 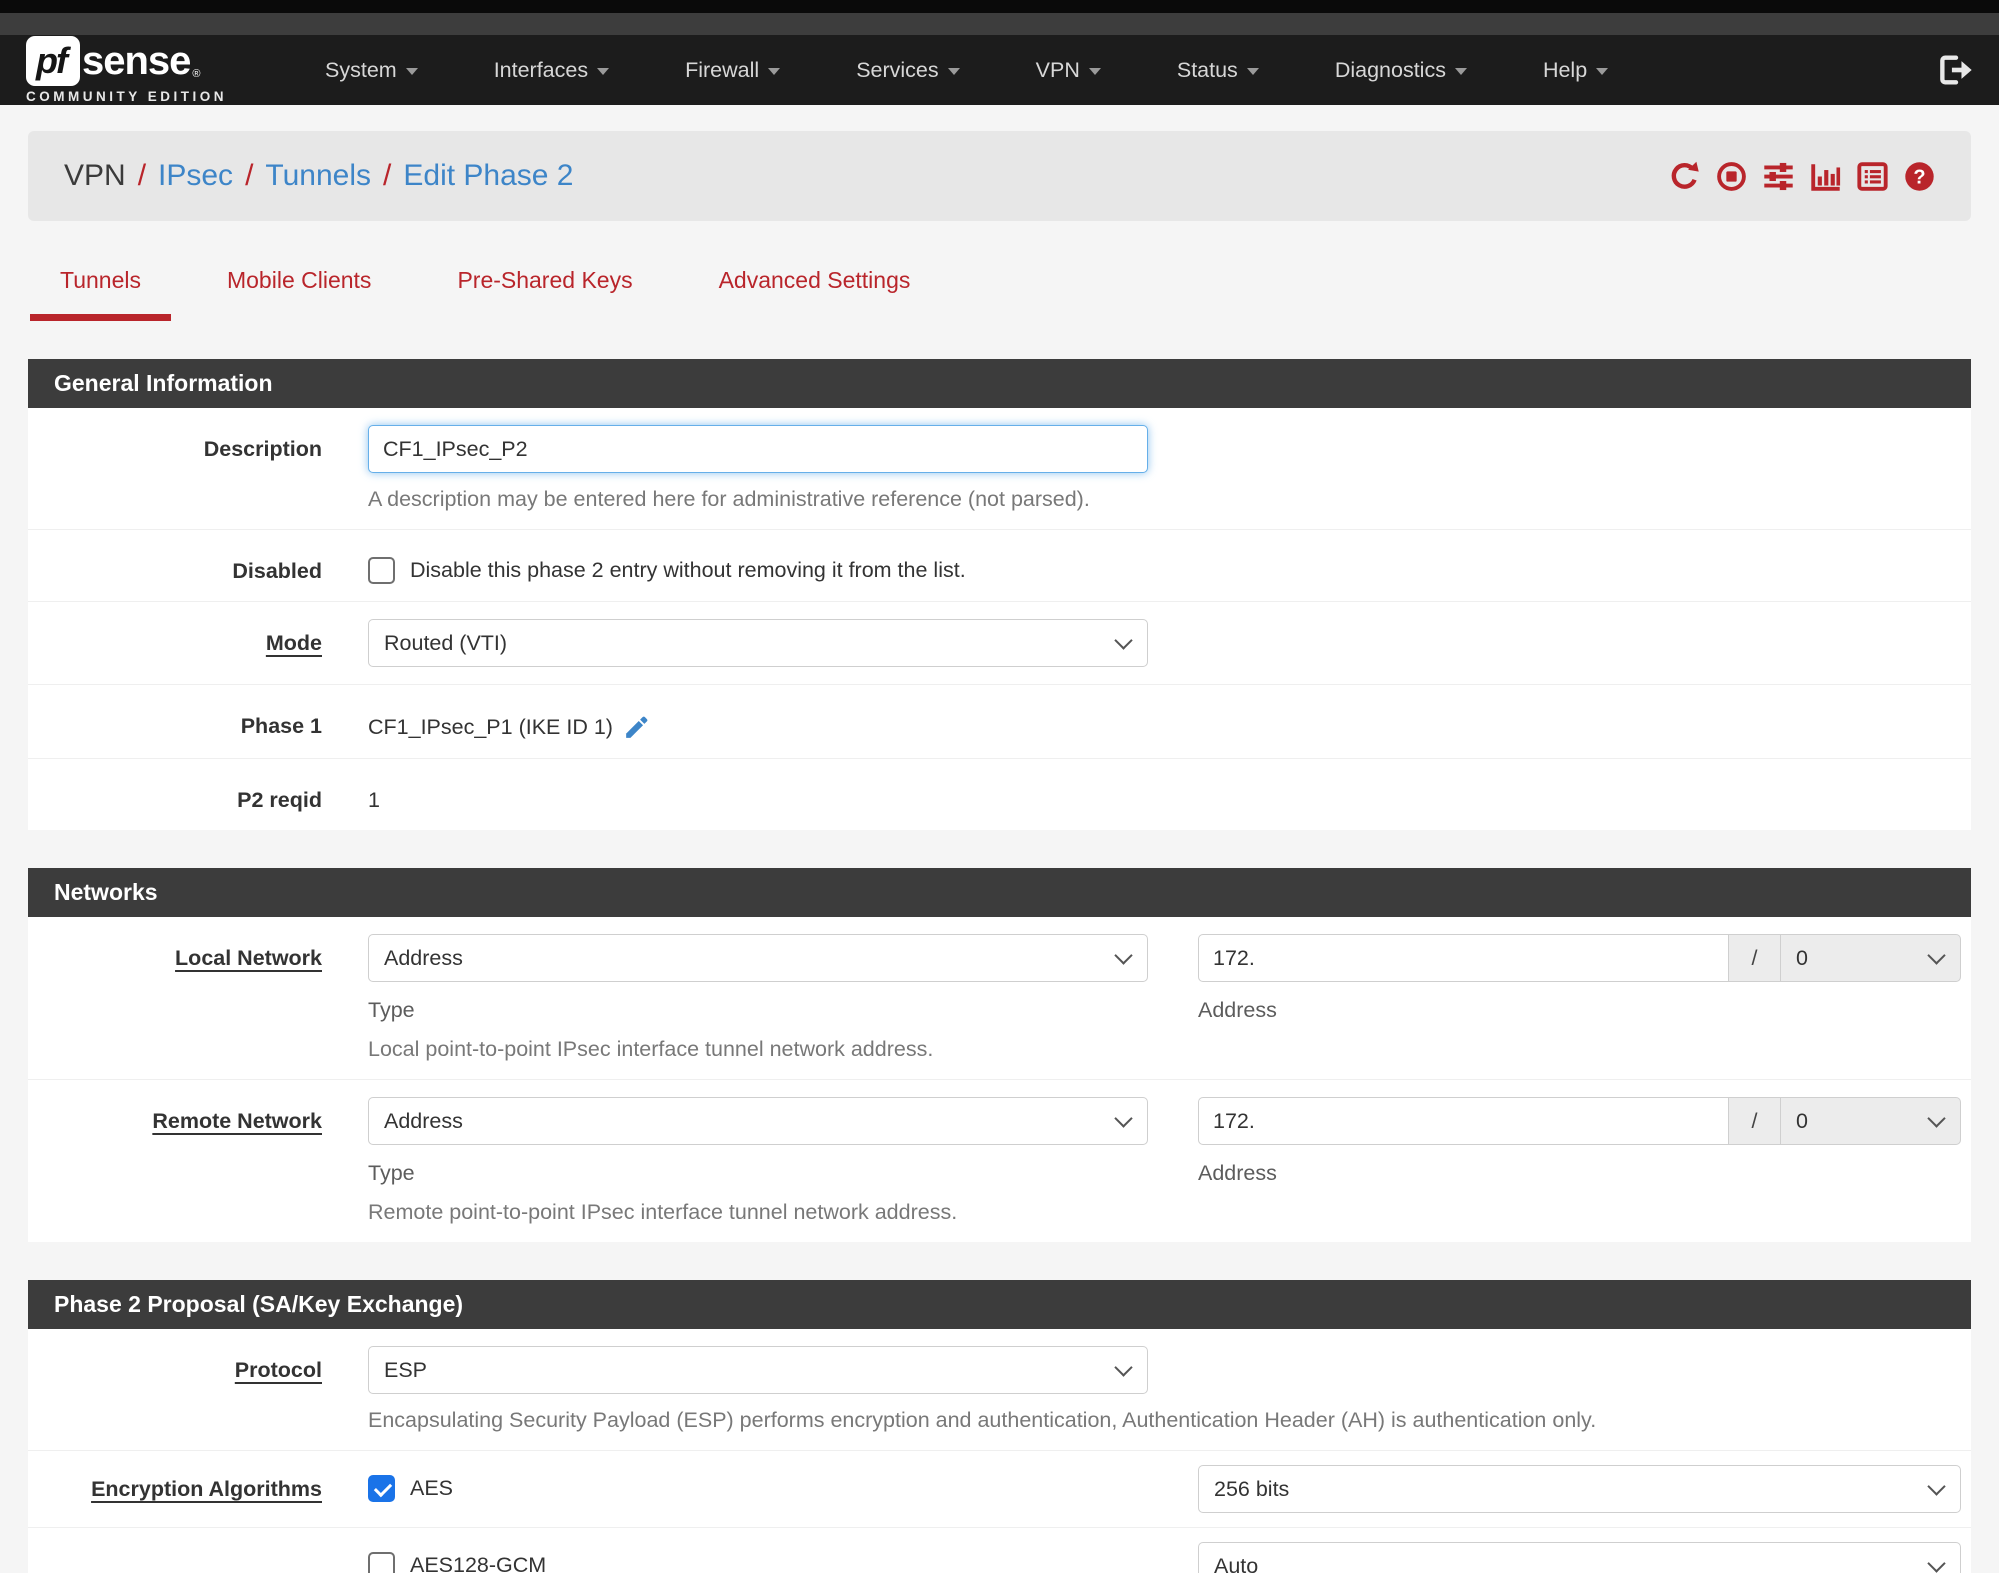 I want to click on disabled-checkbox, so click(x=381, y=570).